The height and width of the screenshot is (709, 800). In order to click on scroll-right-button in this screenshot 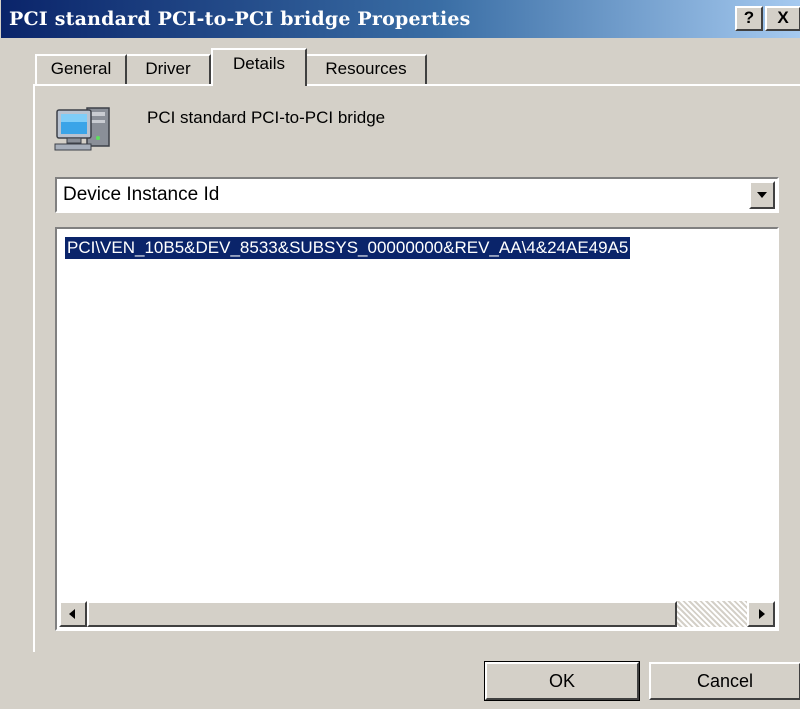, I will do `click(761, 614)`.